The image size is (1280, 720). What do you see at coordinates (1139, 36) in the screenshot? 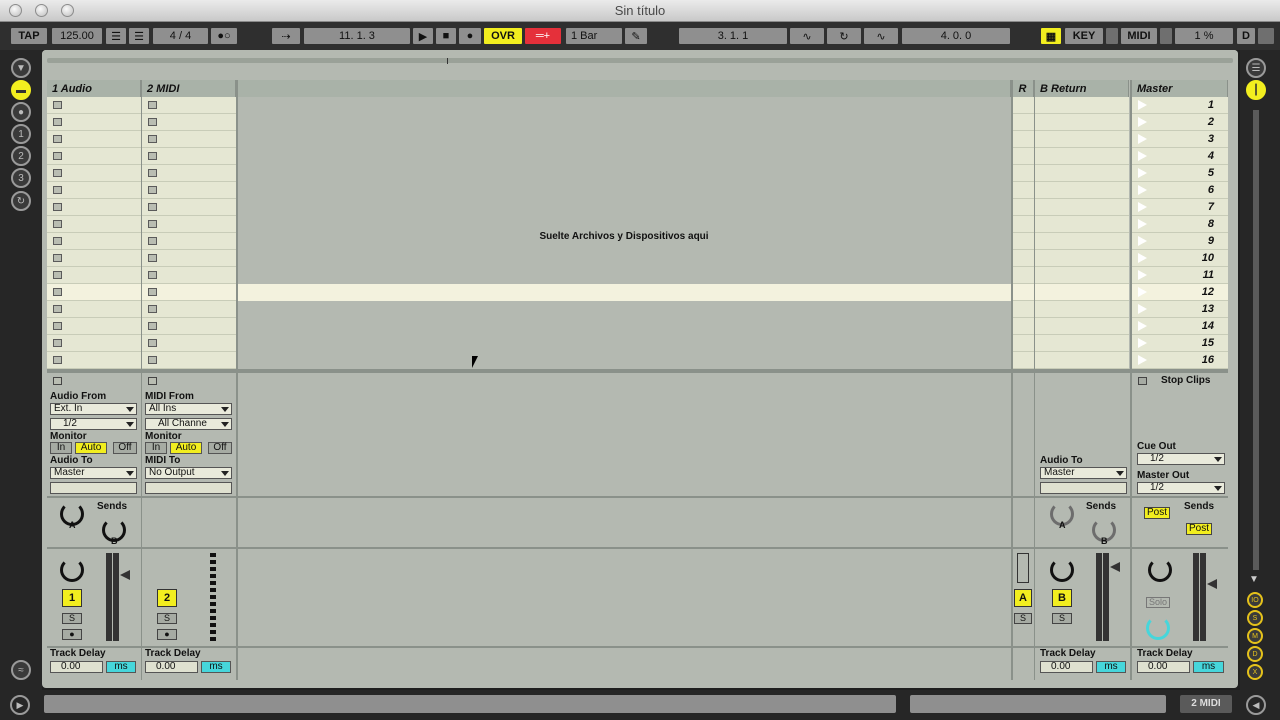
I see `midi-map-button: MIDI` at bounding box center [1139, 36].